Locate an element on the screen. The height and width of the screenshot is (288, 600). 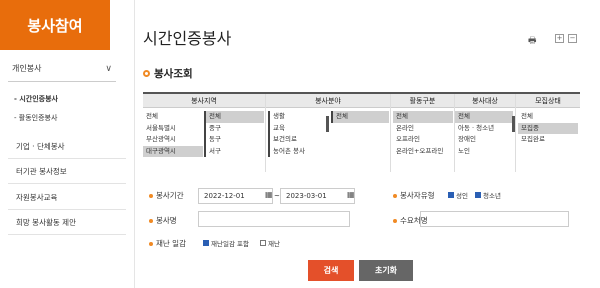
date-from-input: 2022-12-01 is located at coordinates (235, 196).